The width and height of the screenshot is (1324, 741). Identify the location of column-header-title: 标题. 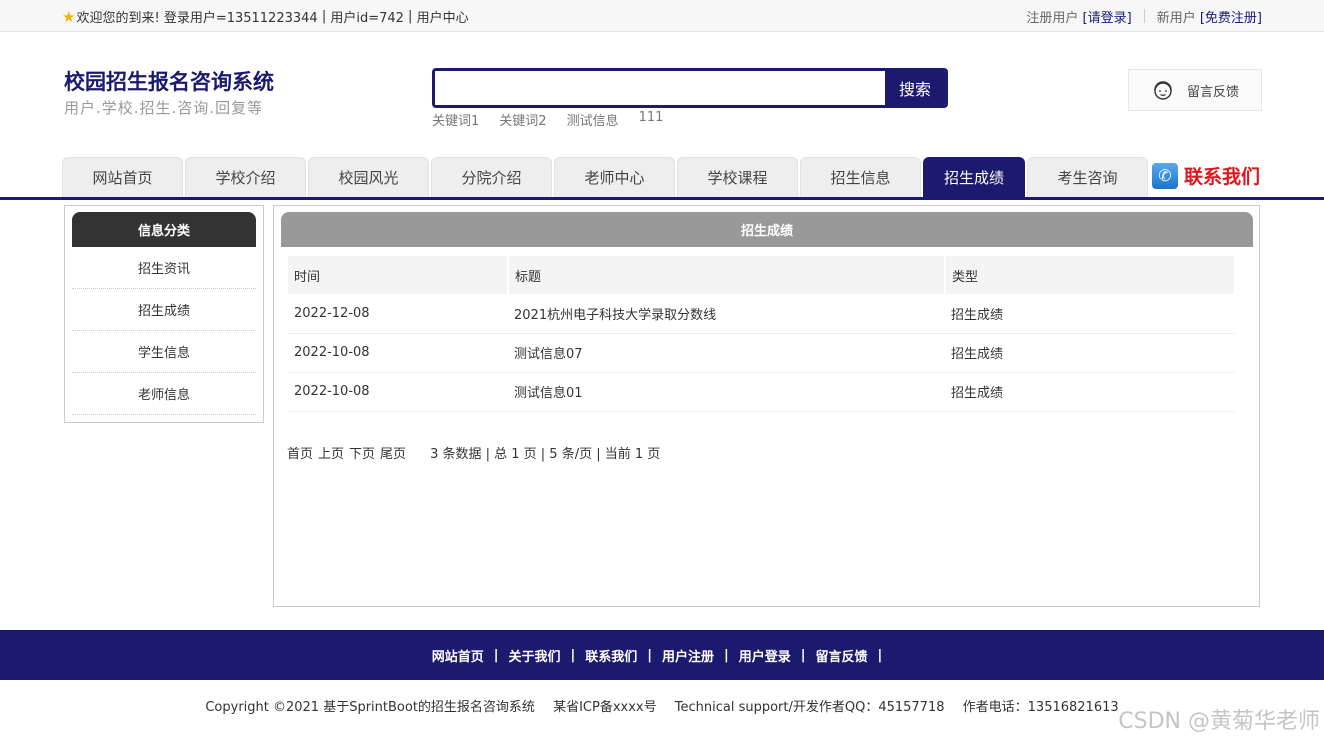
(726, 275).